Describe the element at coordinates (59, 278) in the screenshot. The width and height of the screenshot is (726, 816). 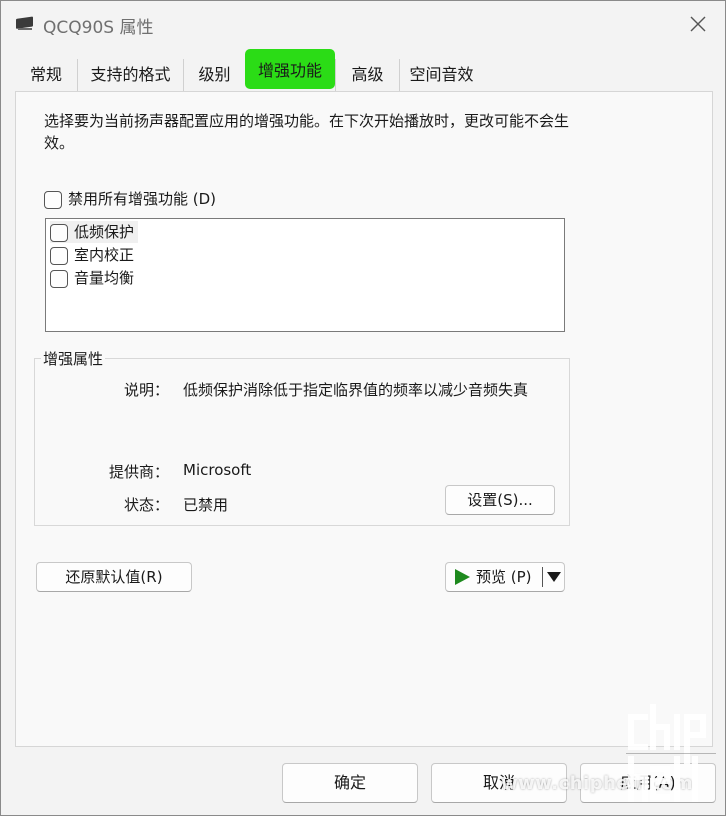
I see `loudness-equalization-checkbox` at that location.